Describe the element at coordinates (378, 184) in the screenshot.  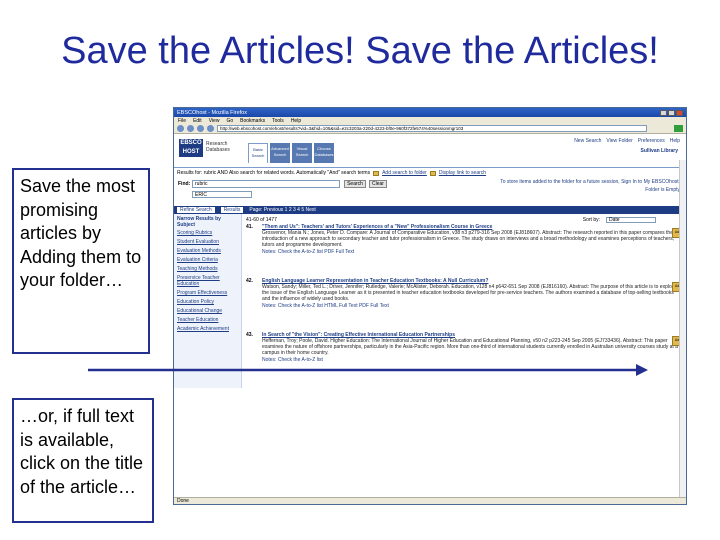
I see `clear-button: Clear` at that location.